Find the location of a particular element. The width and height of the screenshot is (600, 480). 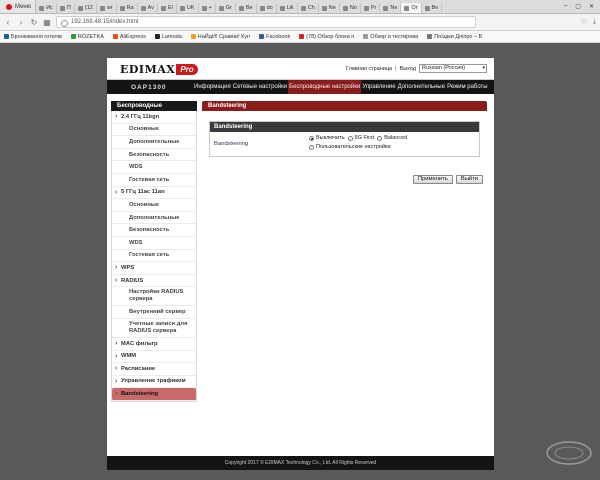

sidebar-item: Управление трафиком is located at coordinates (154, 382).